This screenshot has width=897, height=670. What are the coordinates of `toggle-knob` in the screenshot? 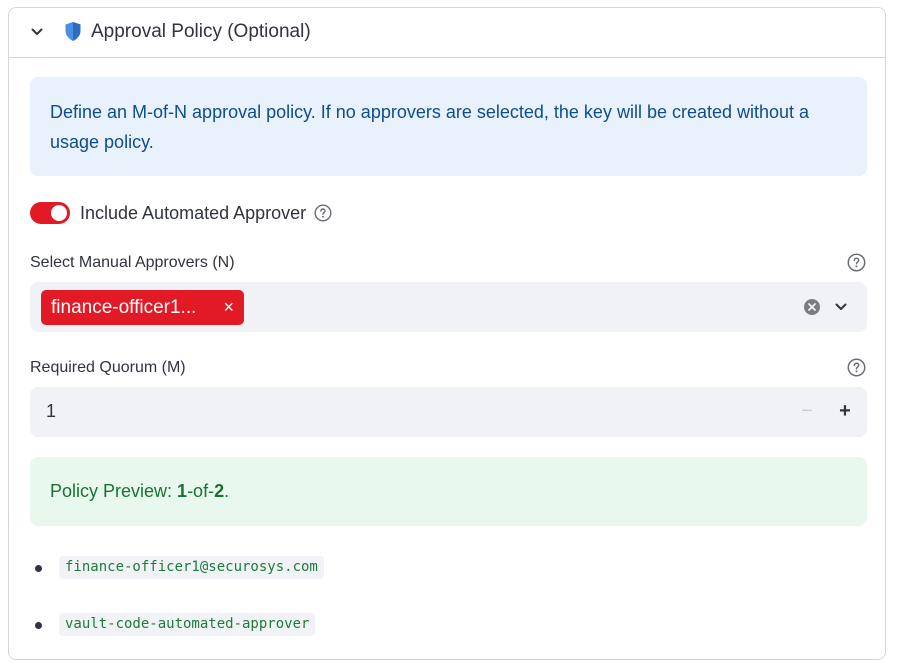 It's located at (59, 213).